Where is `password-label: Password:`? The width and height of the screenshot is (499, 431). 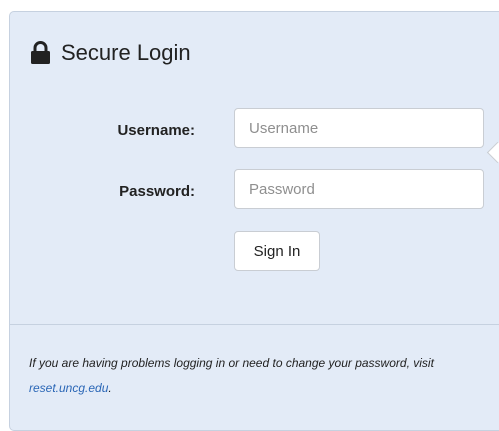 password-label: Password: is located at coordinates (157, 191).